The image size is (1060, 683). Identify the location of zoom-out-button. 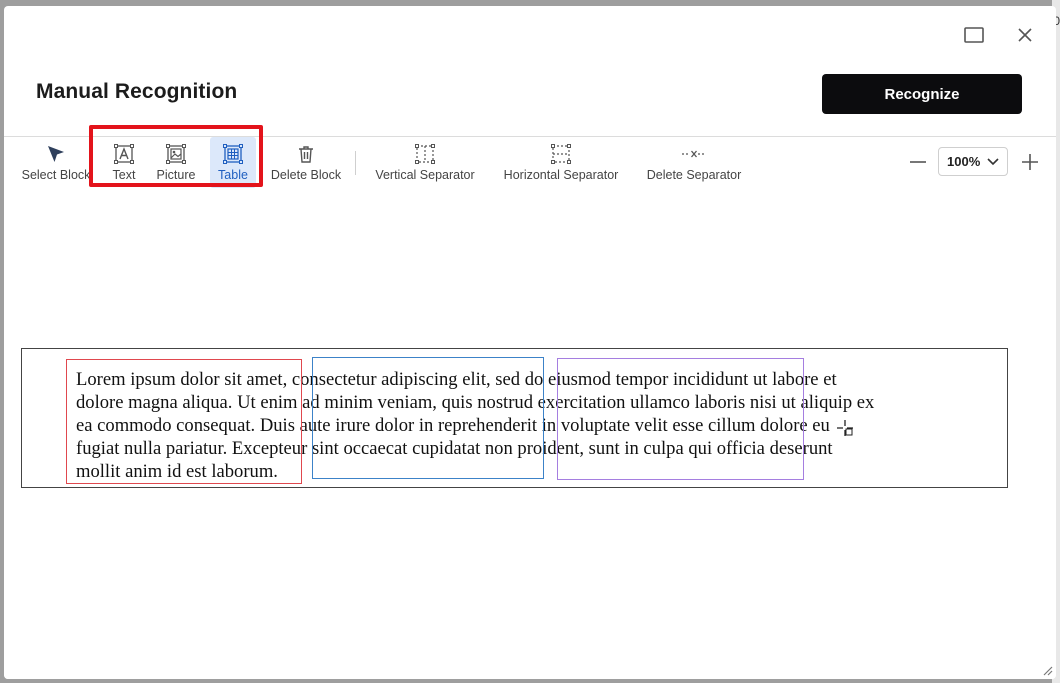
(918, 162).